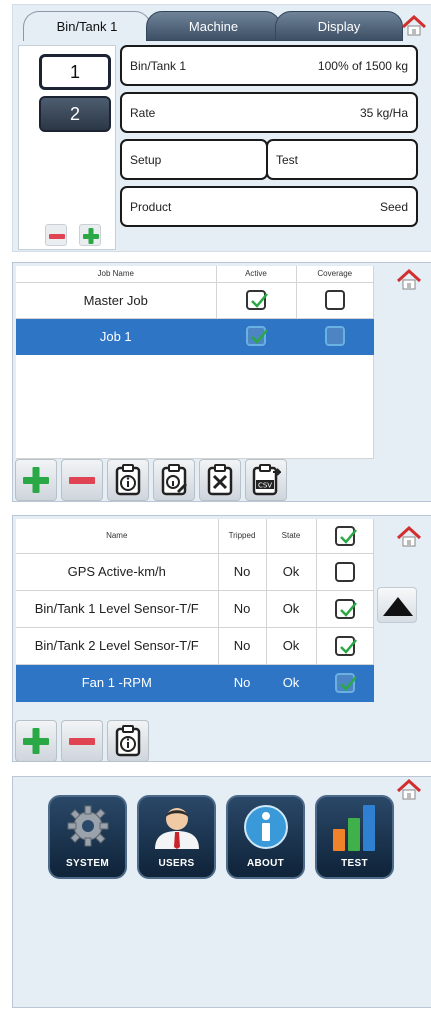 The image size is (431, 1010). I want to click on clipboard-csv-icon: CSV, so click(266, 480).